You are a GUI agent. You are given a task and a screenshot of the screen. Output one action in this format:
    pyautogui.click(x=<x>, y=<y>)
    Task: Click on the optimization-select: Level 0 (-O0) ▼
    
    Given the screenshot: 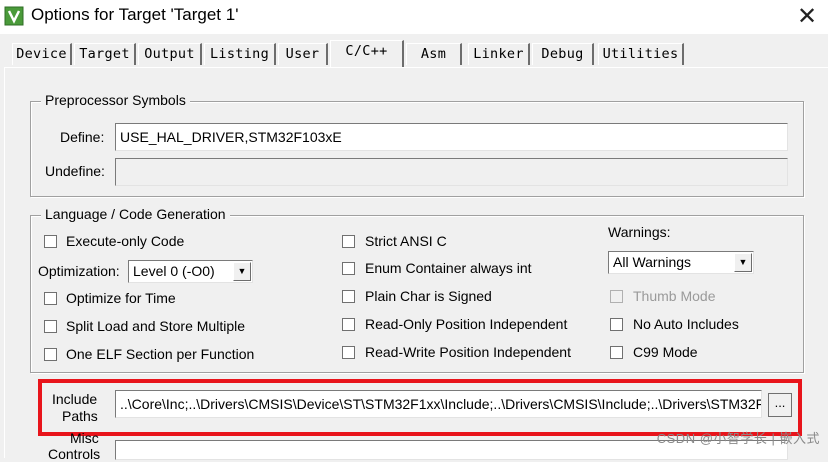 What is the action you would take?
    pyautogui.click(x=190, y=271)
    